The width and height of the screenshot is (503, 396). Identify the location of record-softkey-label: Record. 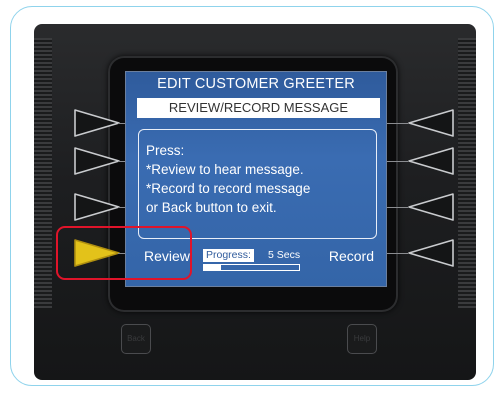
(351, 256).